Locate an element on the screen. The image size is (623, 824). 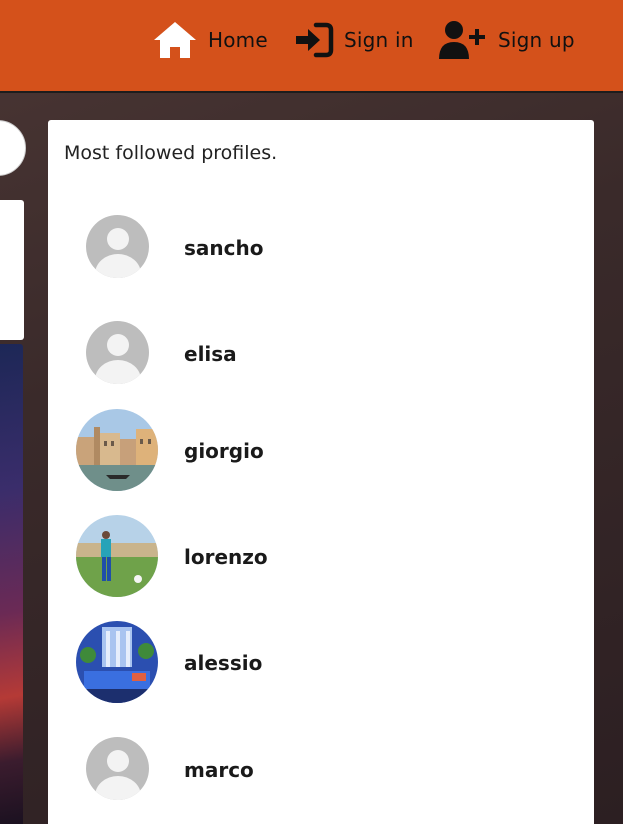
venice-canal-photo is located at coordinates (117, 450).